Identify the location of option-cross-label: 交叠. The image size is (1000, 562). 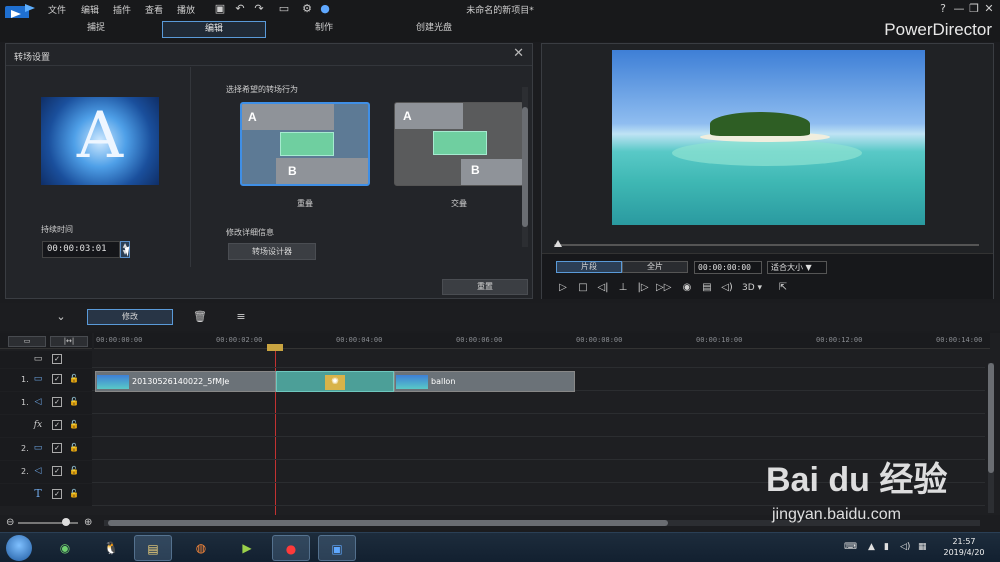
(459, 203).